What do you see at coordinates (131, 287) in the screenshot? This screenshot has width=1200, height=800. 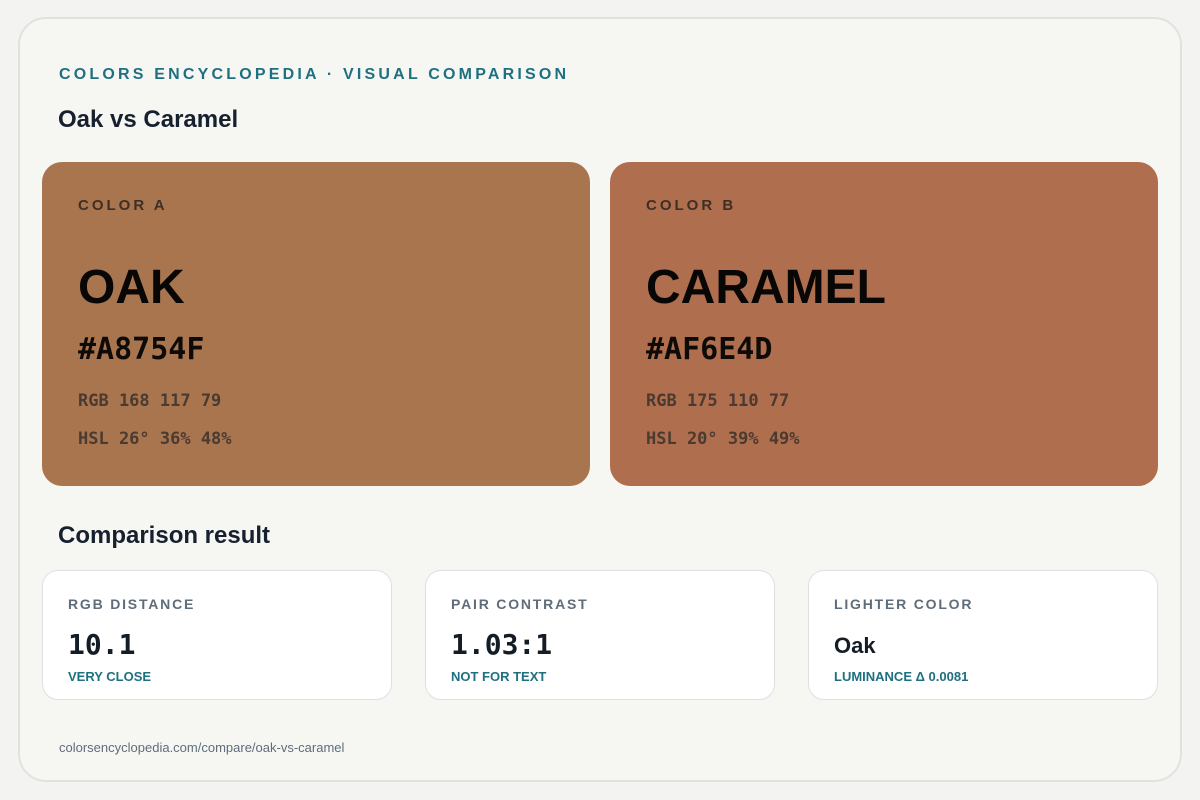 I see `color-a-name: OAK` at bounding box center [131, 287].